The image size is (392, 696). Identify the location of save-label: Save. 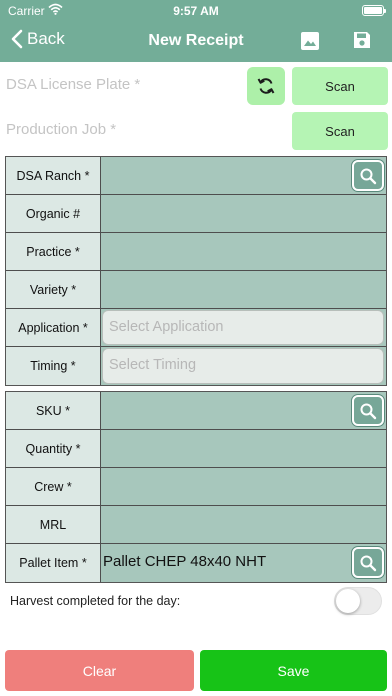
(293, 670).